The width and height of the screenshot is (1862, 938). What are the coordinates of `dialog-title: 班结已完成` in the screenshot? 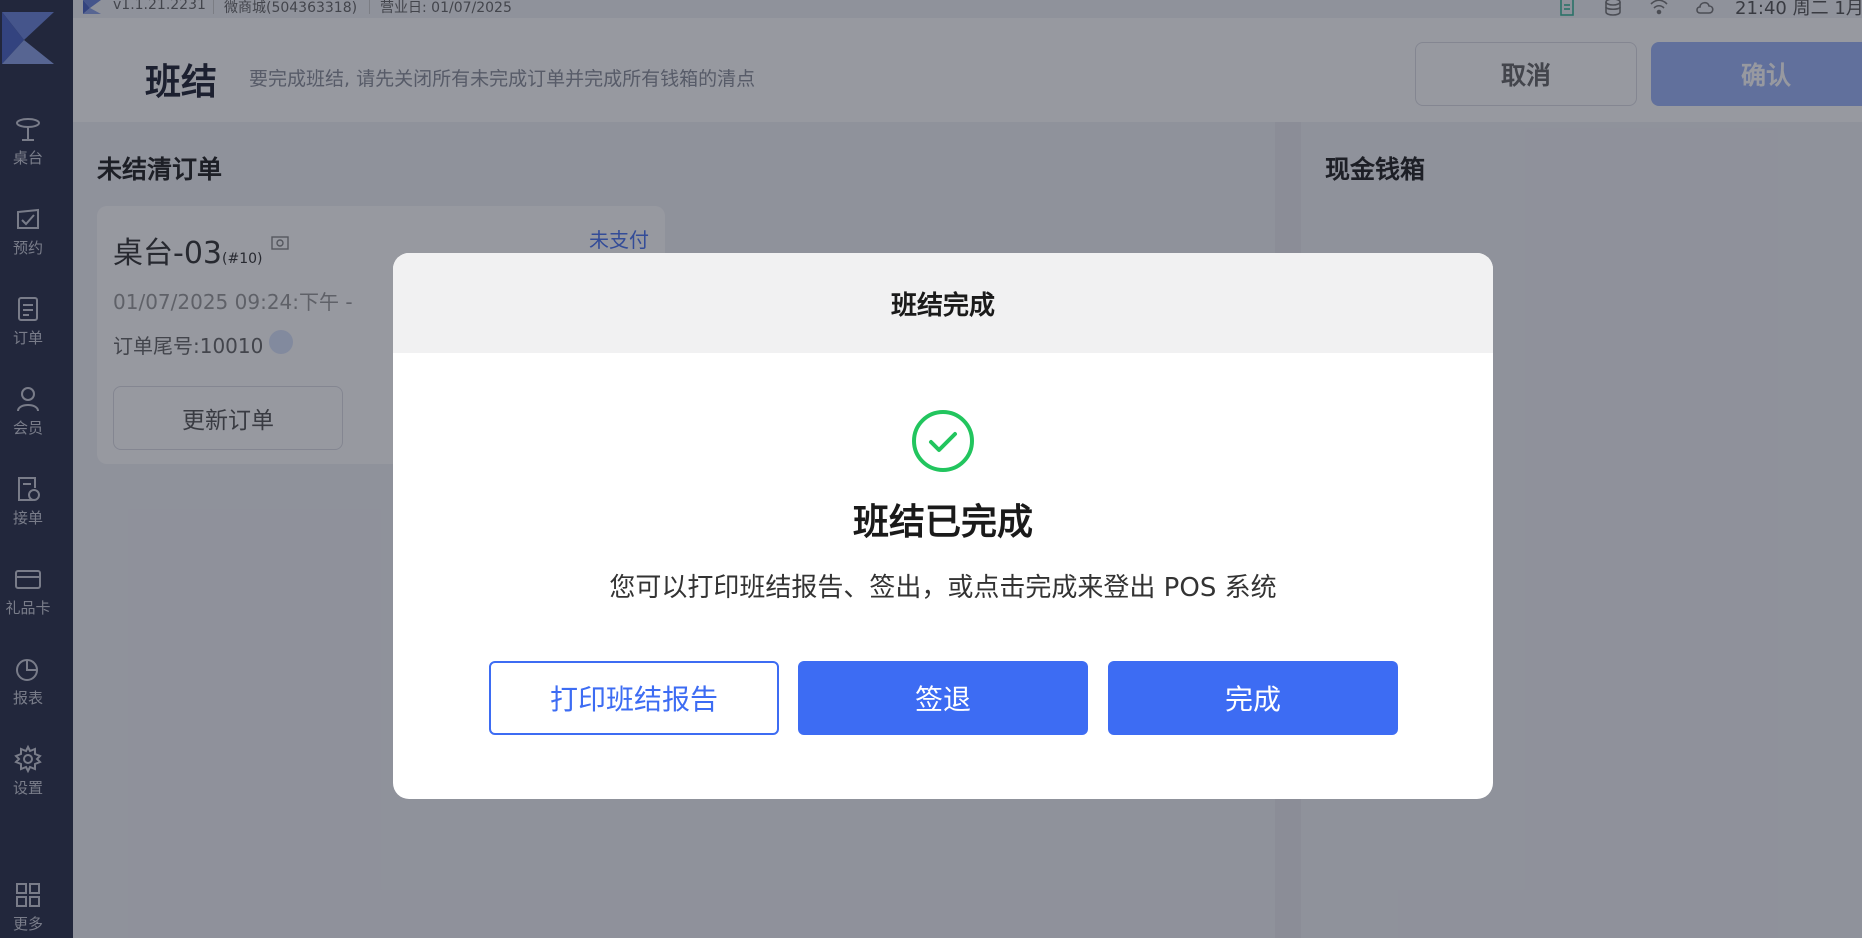 It's located at (942, 522).